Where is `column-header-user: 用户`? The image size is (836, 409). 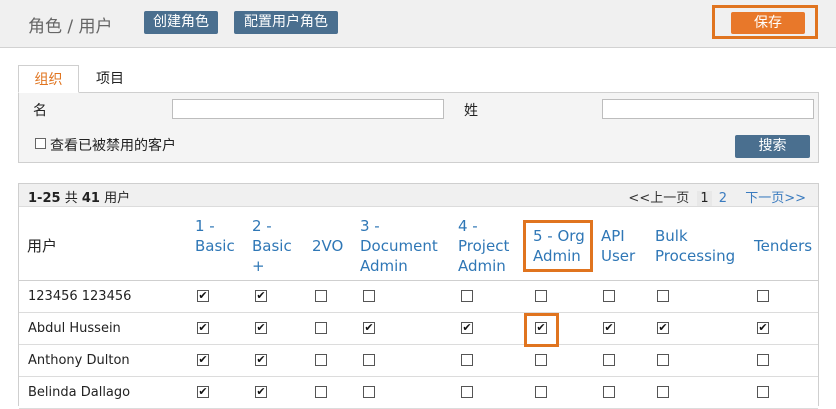 column-header-user: 用户 is located at coordinates (42, 246).